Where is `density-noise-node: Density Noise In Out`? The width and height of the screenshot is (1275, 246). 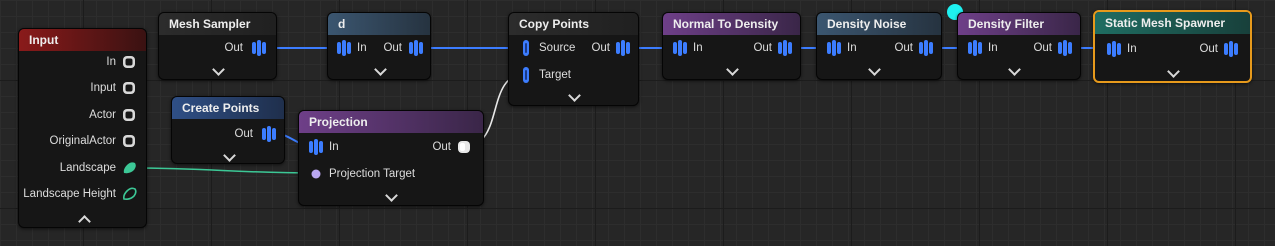
density-noise-node: Density Noise In Out is located at coordinates (879, 46).